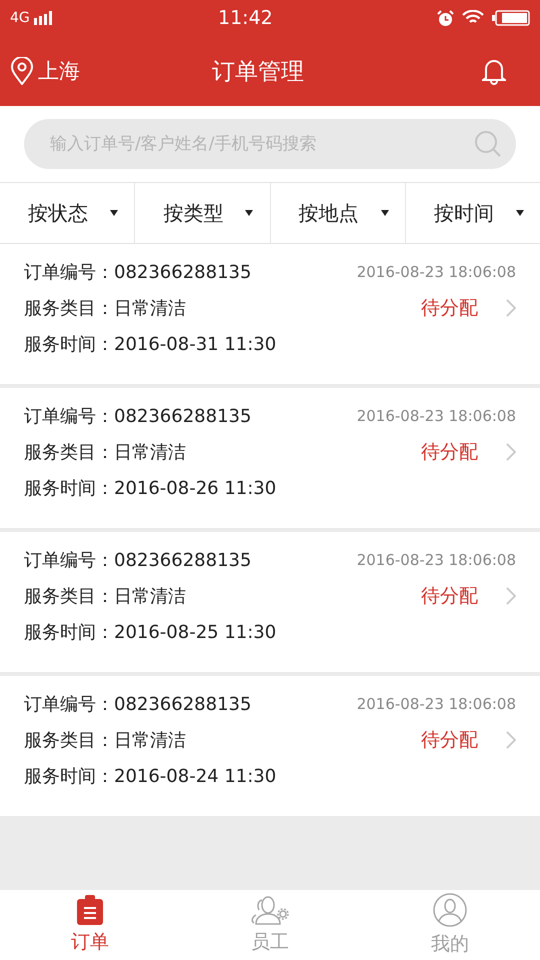  What do you see at coordinates (270, 458) in the screenshot?
I see `order-card: 订单编号：082366288135 2016-08-23 18:06:08 服务类目：日常清洁 待分配 服务时间：2016-08-26 11:30` at bounding box center [270, 458].